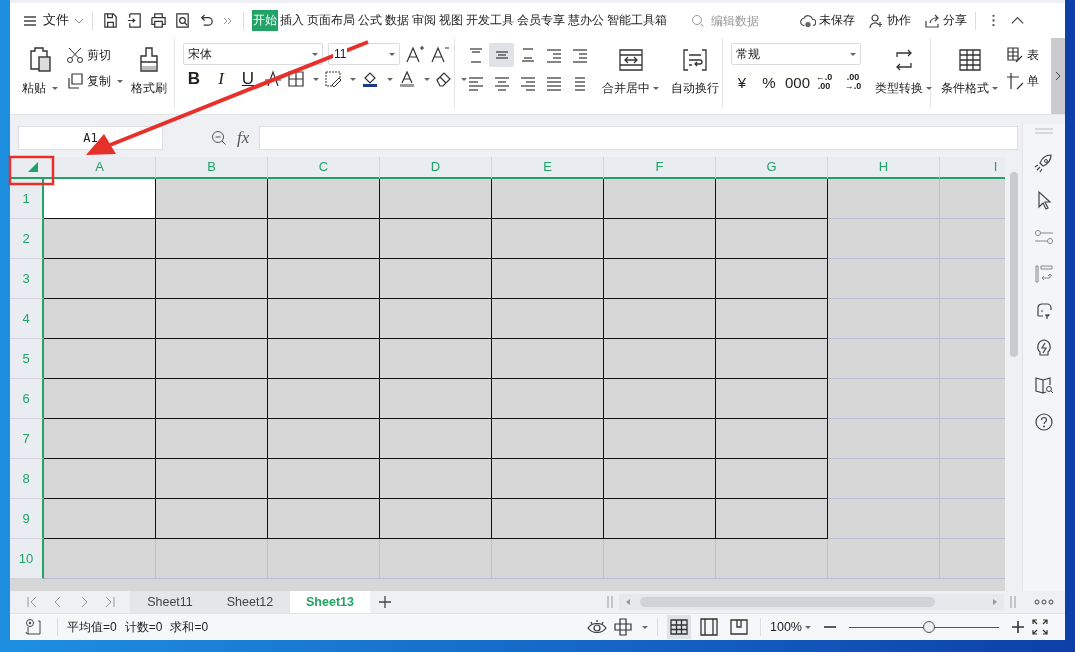 The image size is (1075, 652). What do you see at coordinates (630, 71) in the screenshot?
I see `merge-center-button: 合并居中` at bounding box center [630, 71].